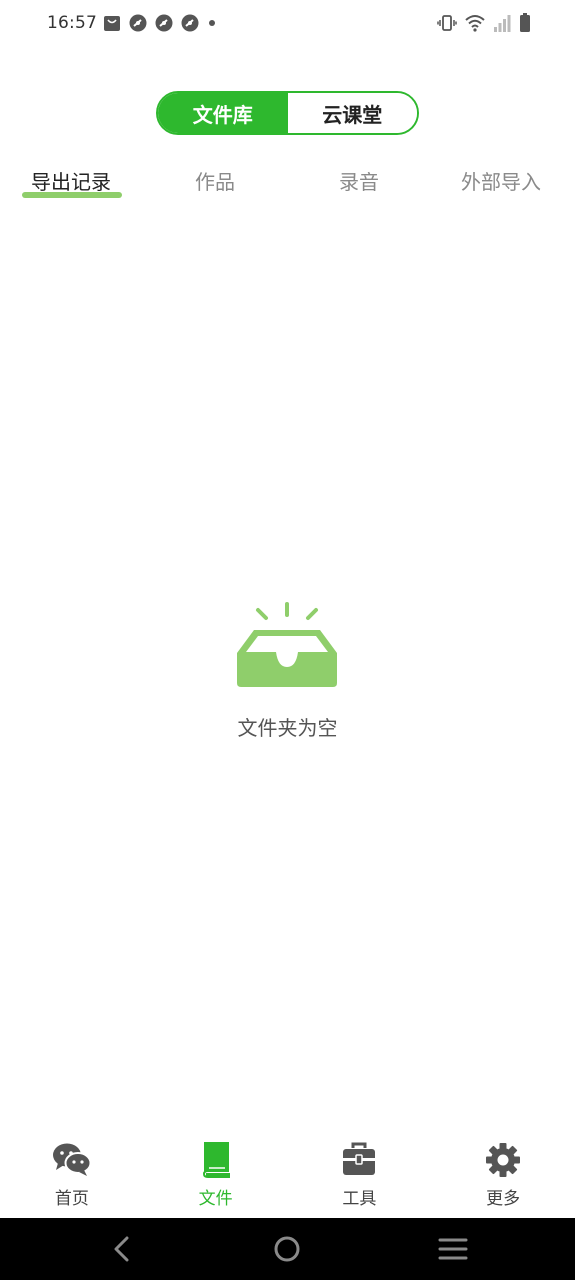  Describe the element at coordinates (71, 1199) in the screenshot. I see `nav-label-home: 首页` at that location.